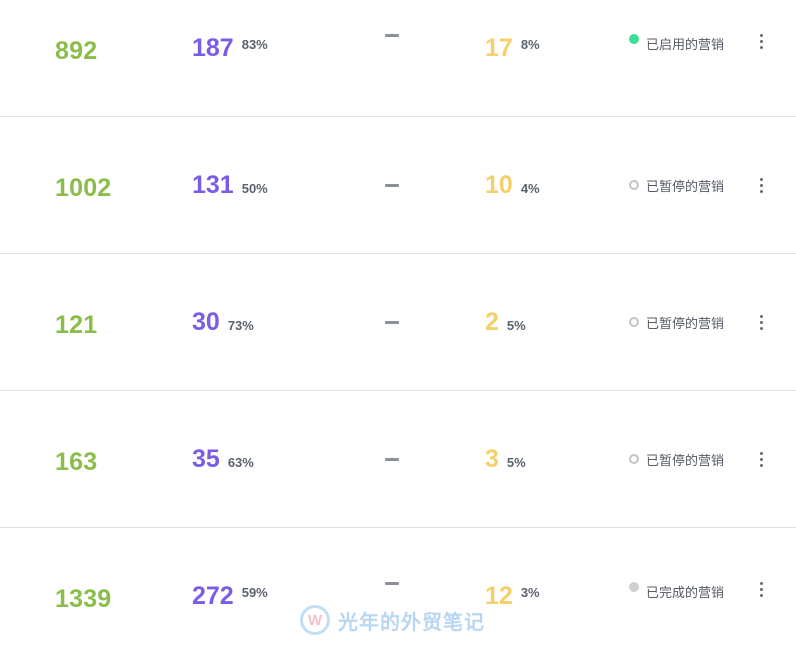  I want to click on status-badge: 已启用的营销, so click(676, 58).